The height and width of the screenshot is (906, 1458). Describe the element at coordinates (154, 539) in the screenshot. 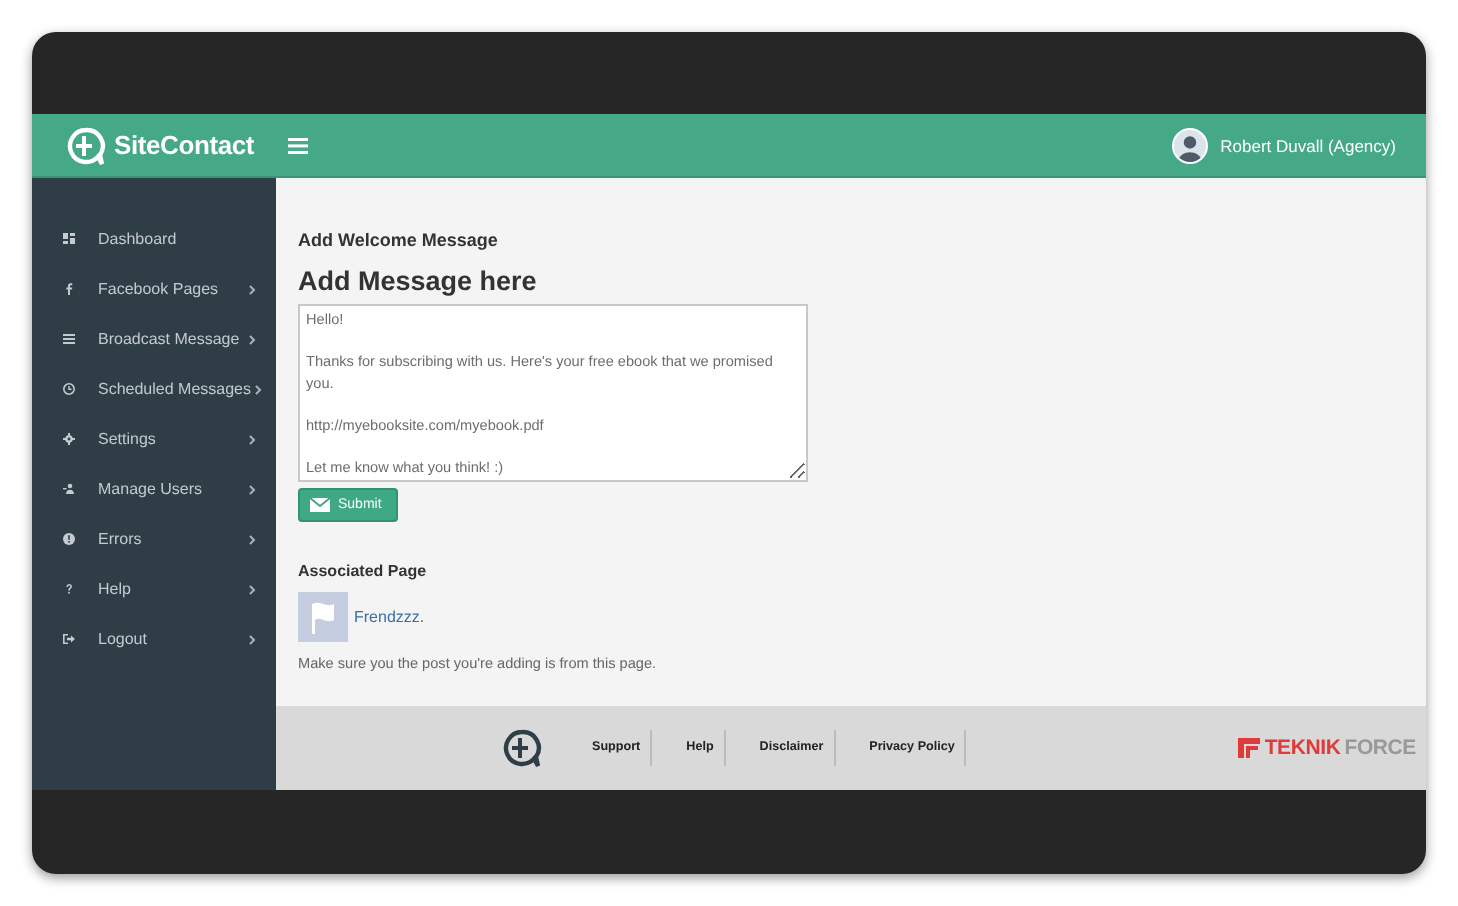

I see `sidebar-item: Errors` at that location.